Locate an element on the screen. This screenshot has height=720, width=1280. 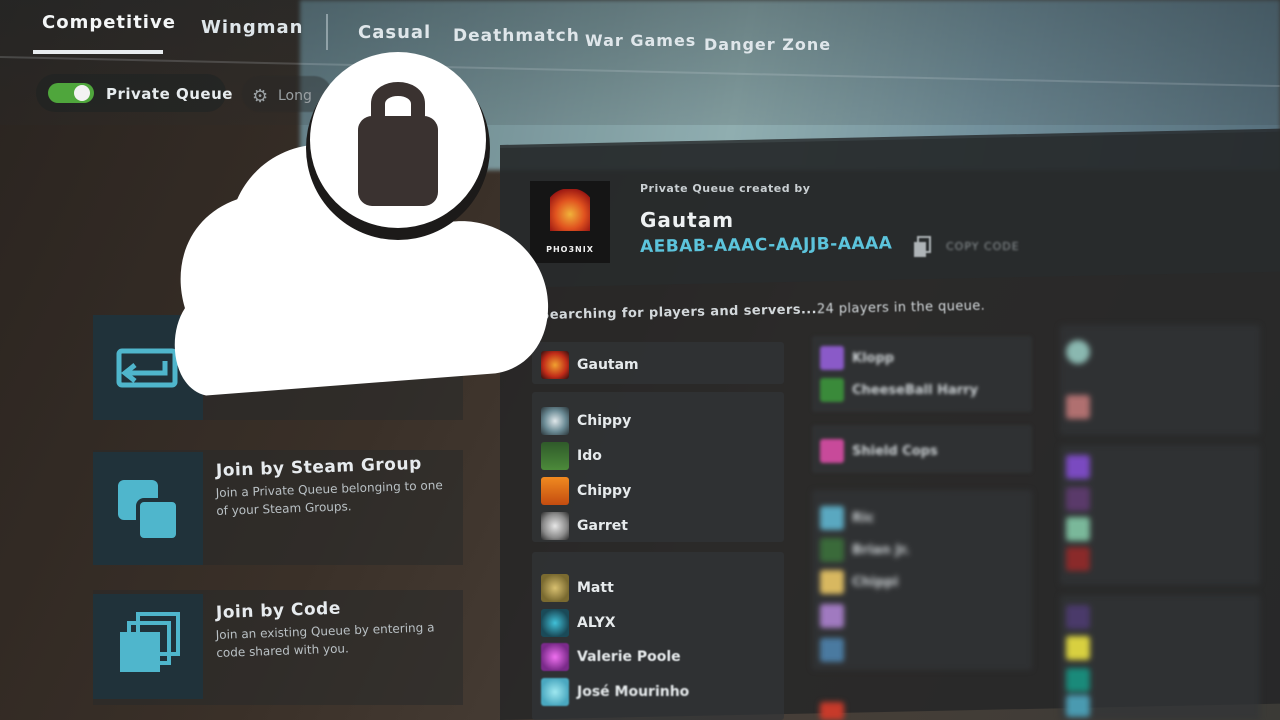
player-row: José Mourinho is located at coordinates (615, 692).